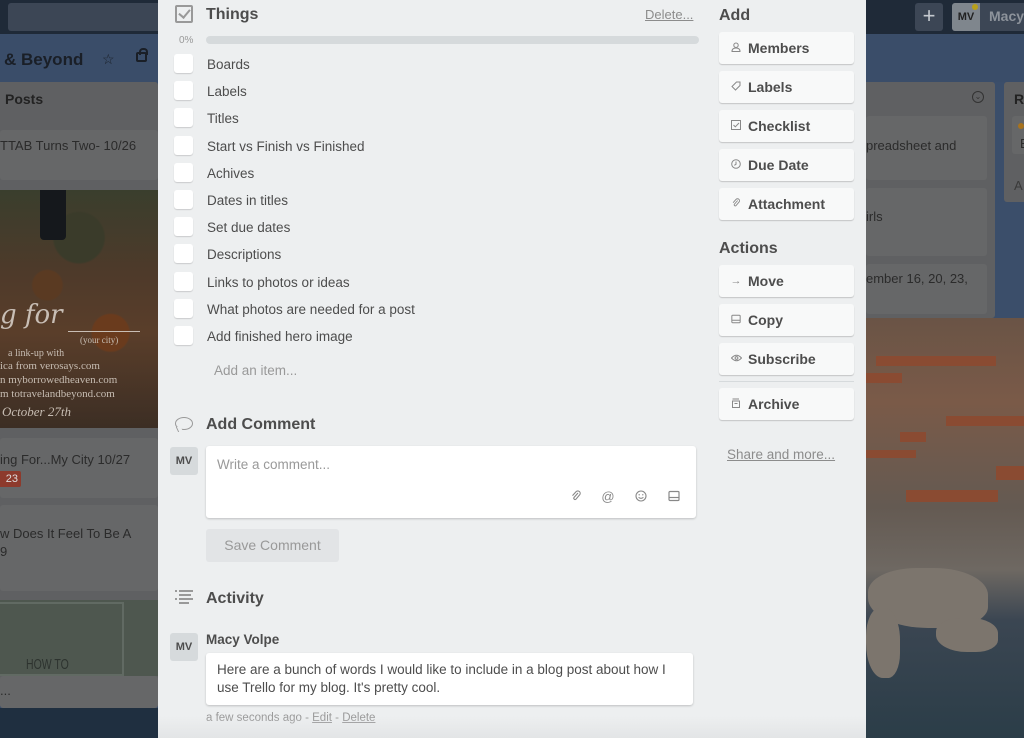 This screenshot has width=1024, height=738. I want to click on add-card-link: A, so click(1018, 185).